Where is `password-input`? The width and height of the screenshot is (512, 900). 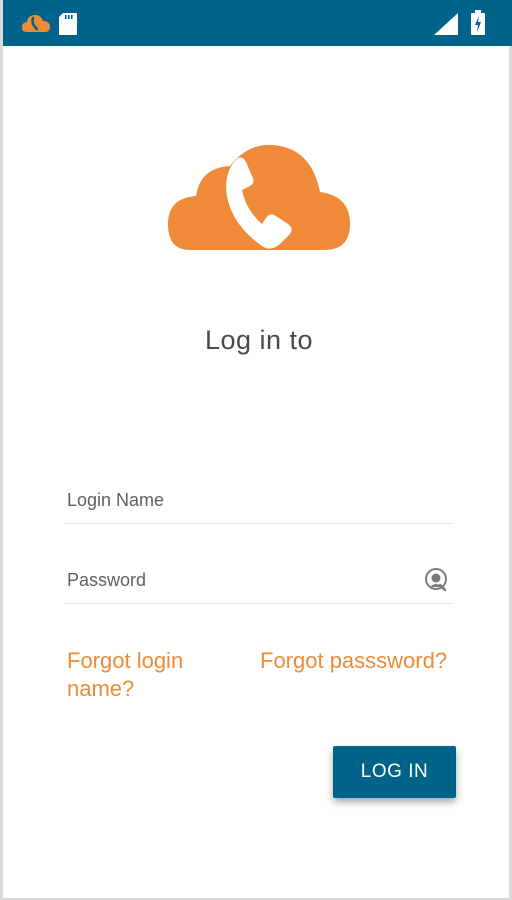
password-input is located at coordinates (259, 580).